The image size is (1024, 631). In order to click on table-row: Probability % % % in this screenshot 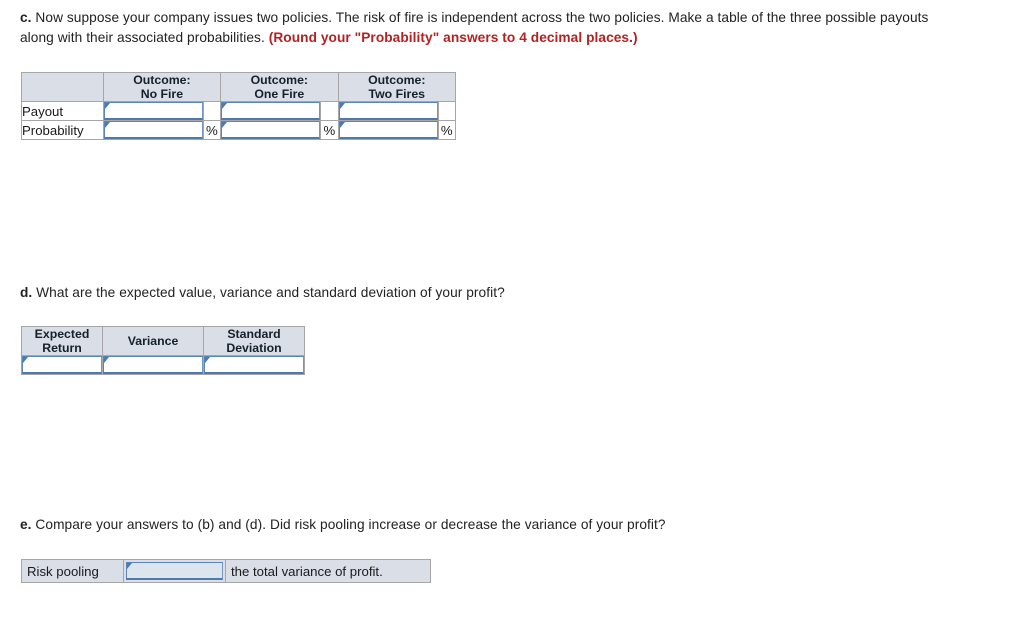, I will do `click(239, 130)`.